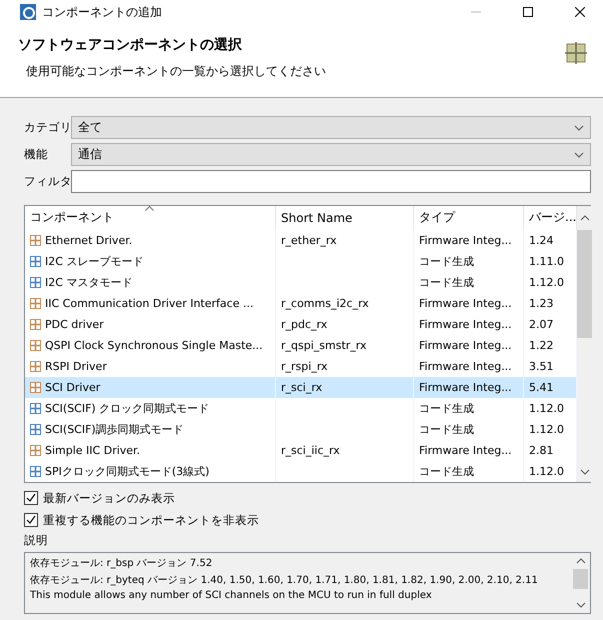 The image size is (603, 620). What do you see at coordinates (150, 471) in the screenshot?
I see `component-cell: SPIクロック同期式モード(3線式)` at bounding box center [150, 471].